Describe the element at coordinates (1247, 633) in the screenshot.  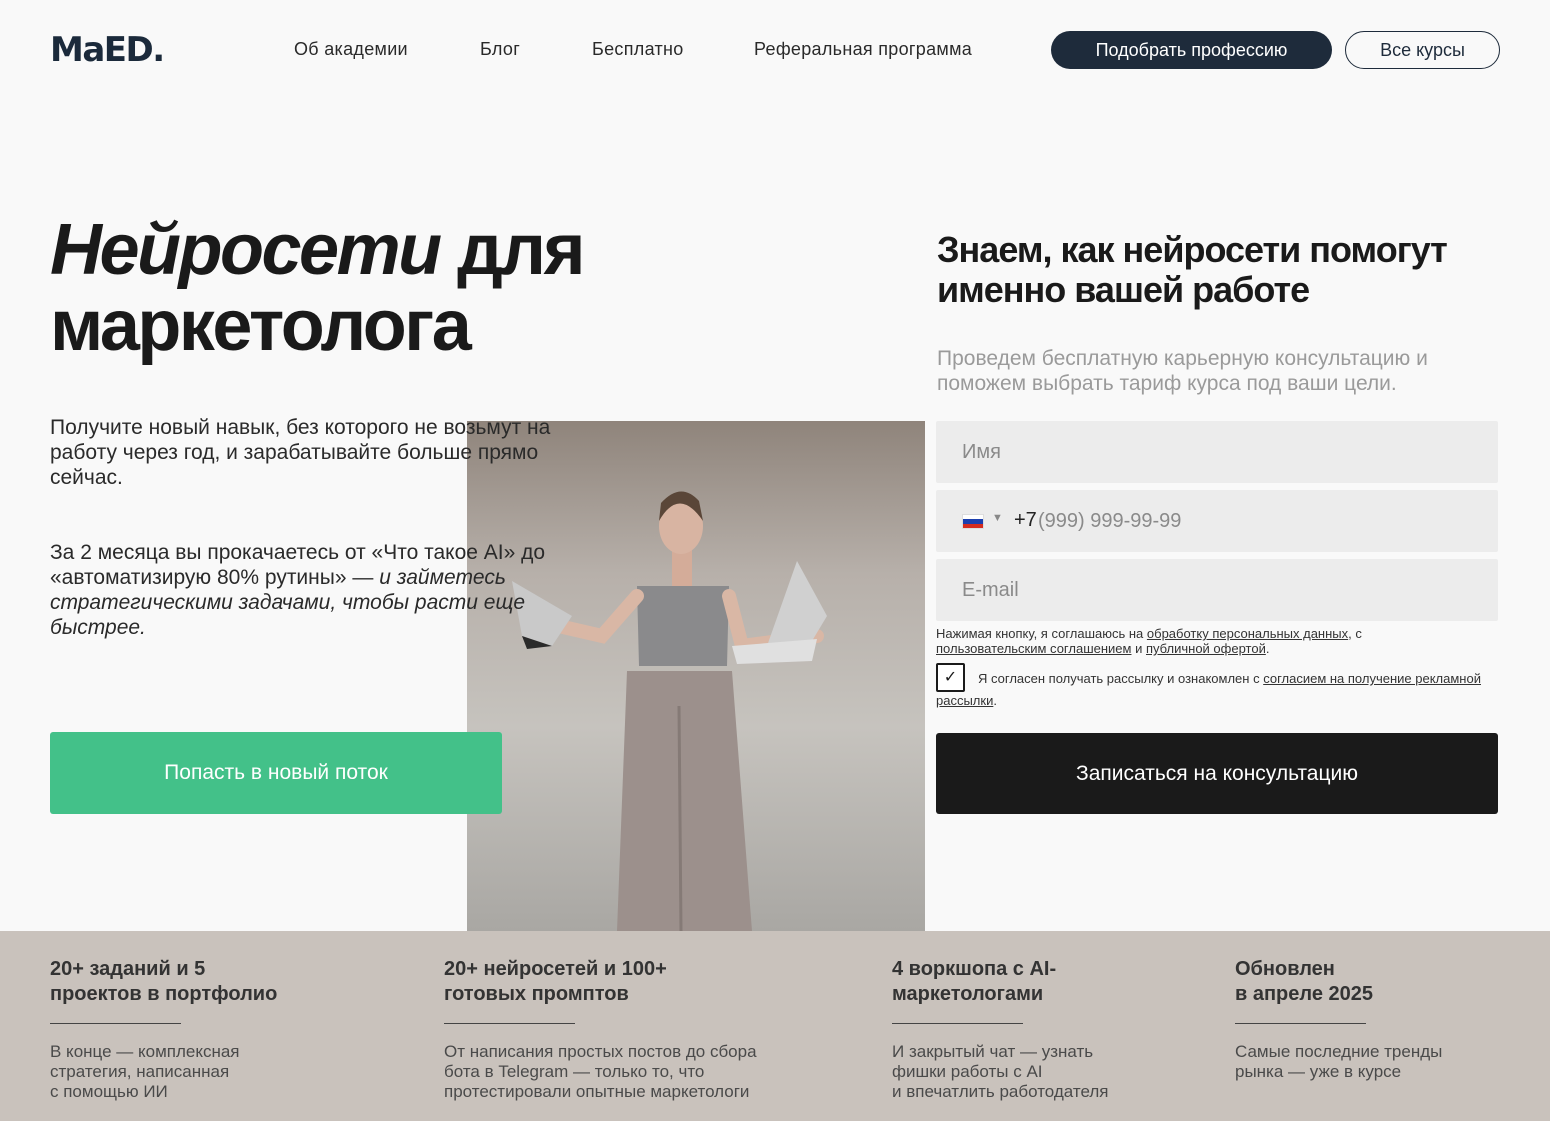
I see `personal-data-link: обработку персональных данных` at that location.